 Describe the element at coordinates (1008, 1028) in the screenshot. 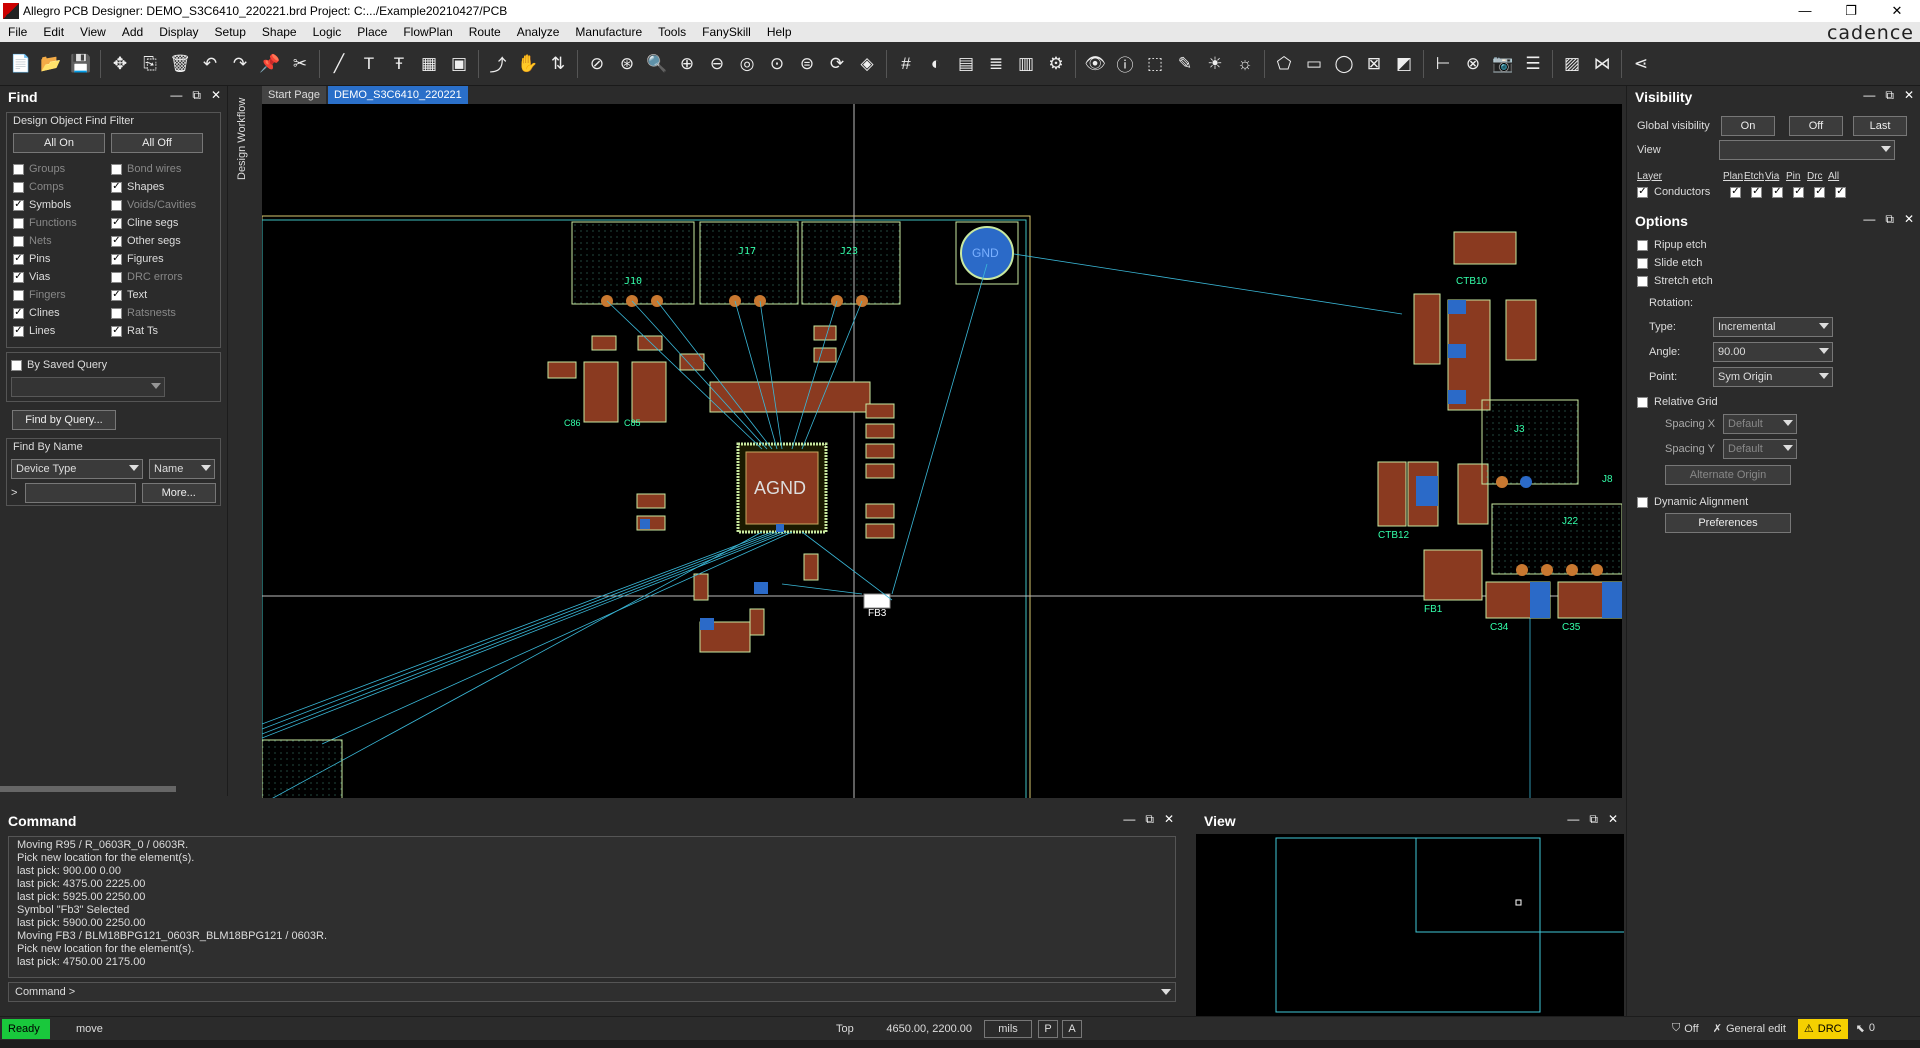

I see `units-button: mils` at that location.